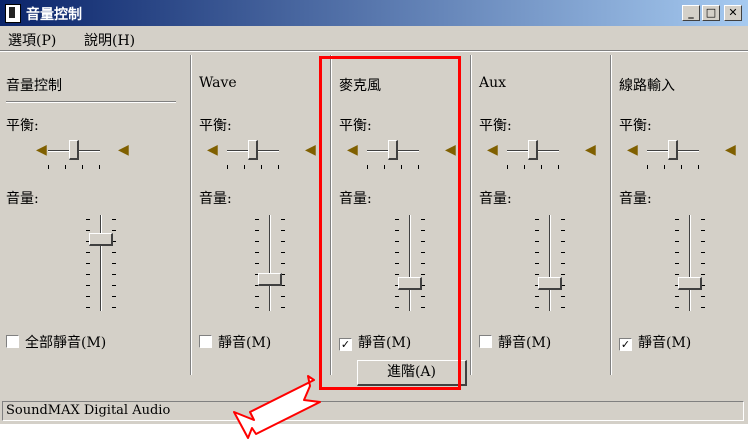 Image resolution: width=748 pixels, height=439 pixels. Describe the element at coordinates (54, 15) in the screenshot. I see `window-title: 音量控制` at that location.